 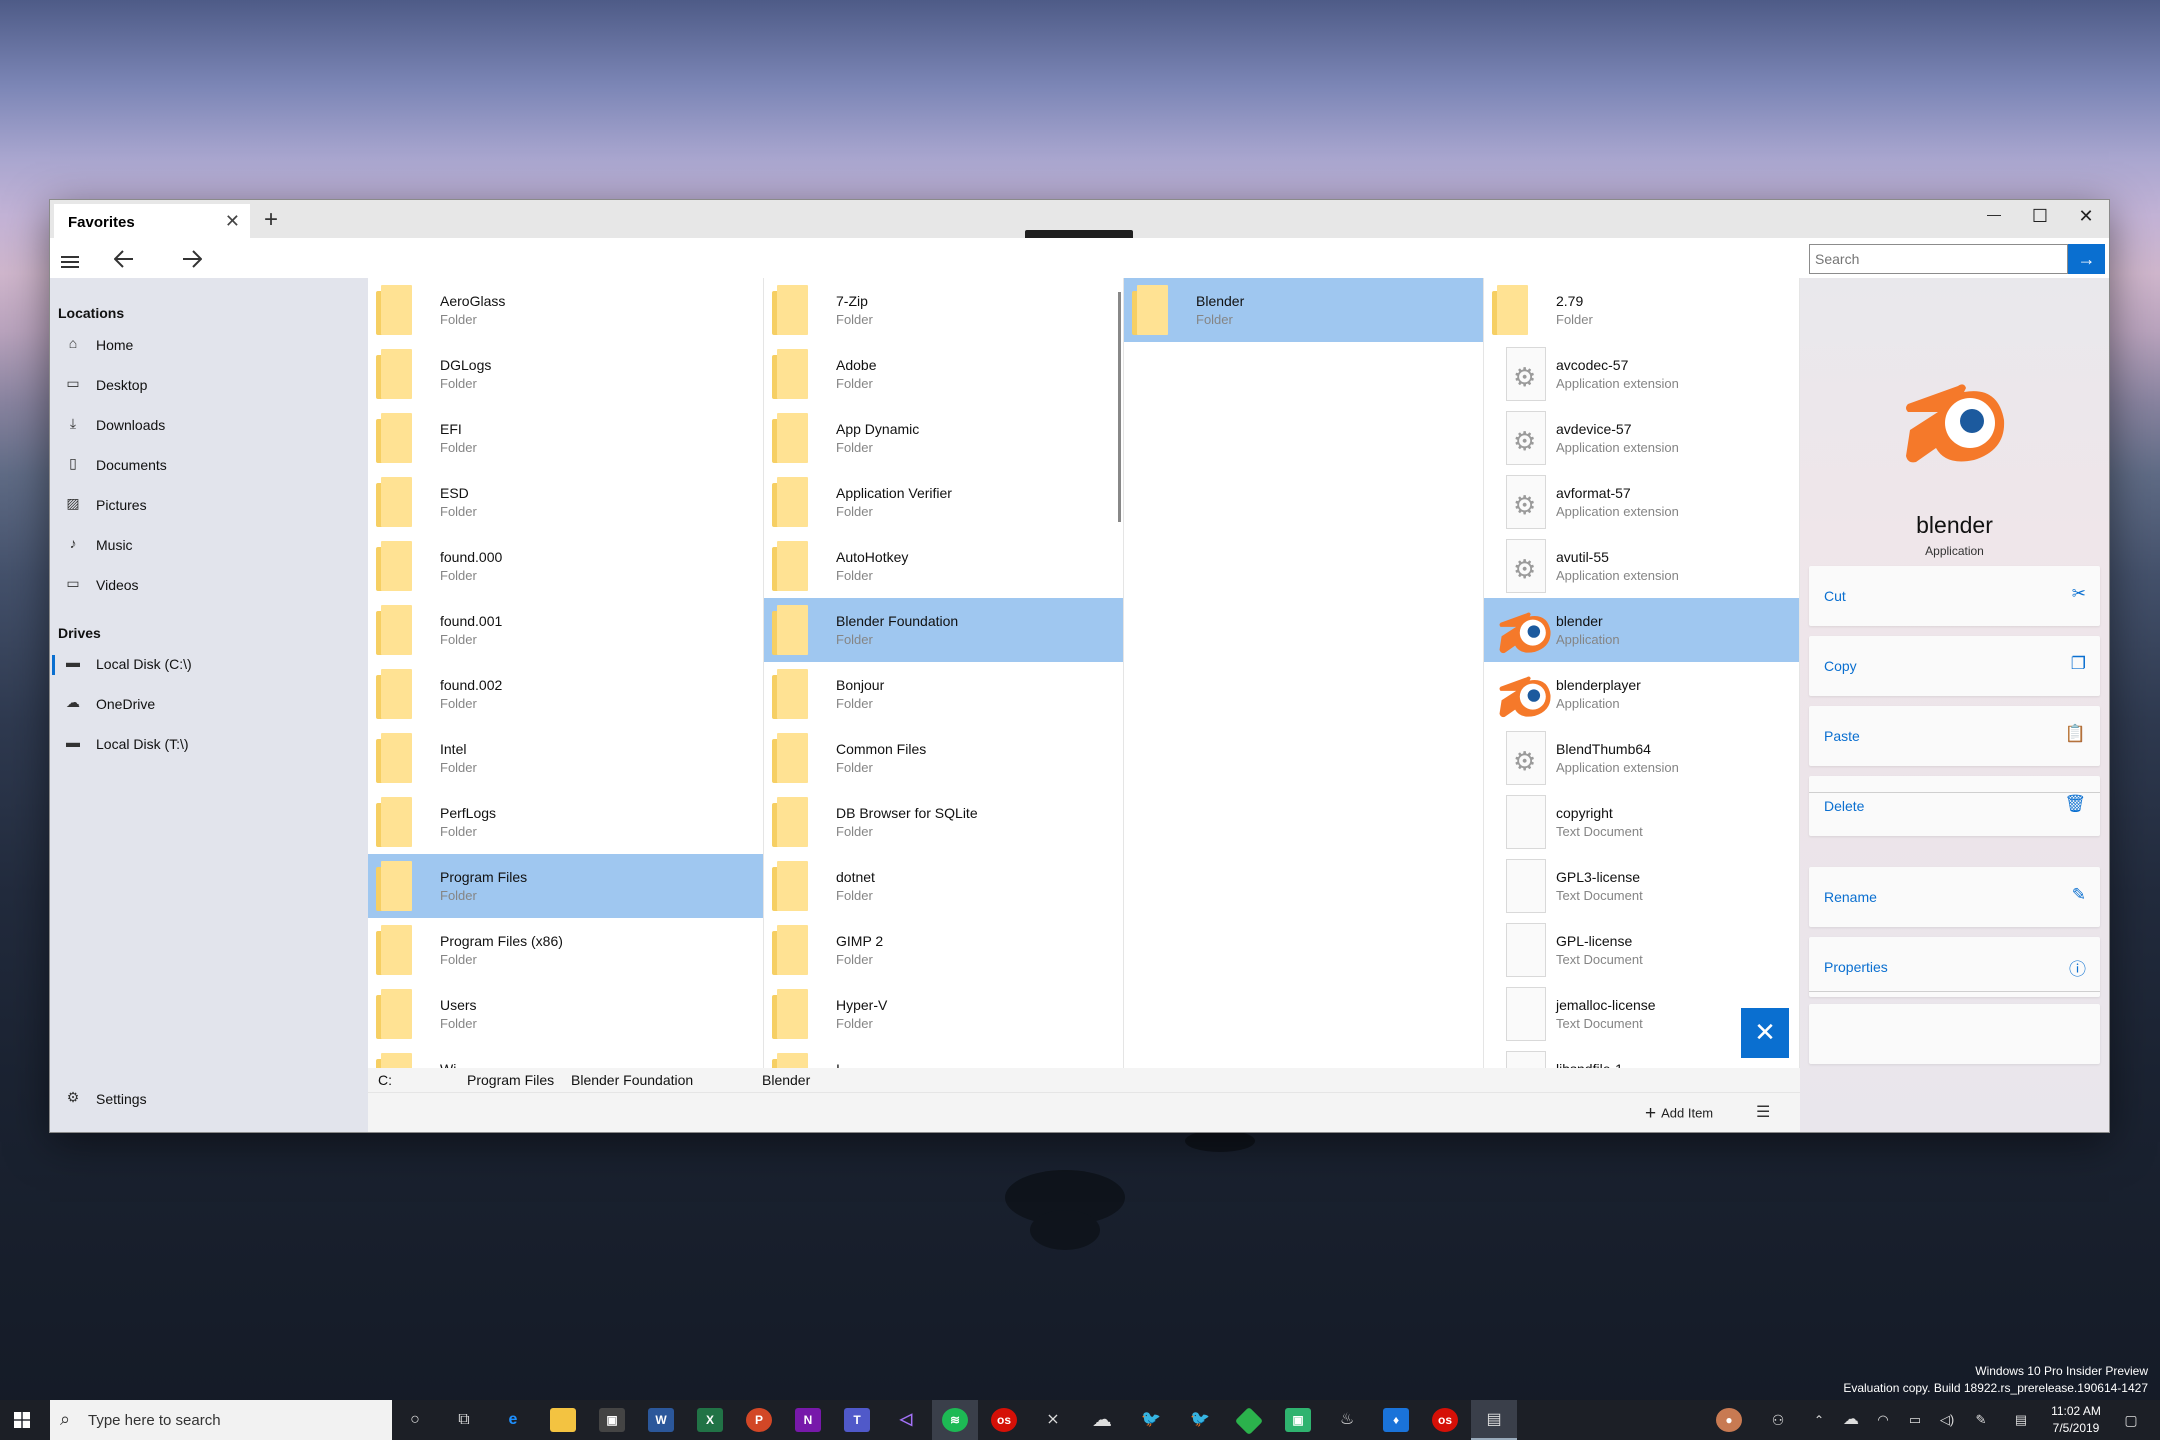 I want to click on list-item: ⚙ avutil-55 Application extension, so click(x=1641, y=566).